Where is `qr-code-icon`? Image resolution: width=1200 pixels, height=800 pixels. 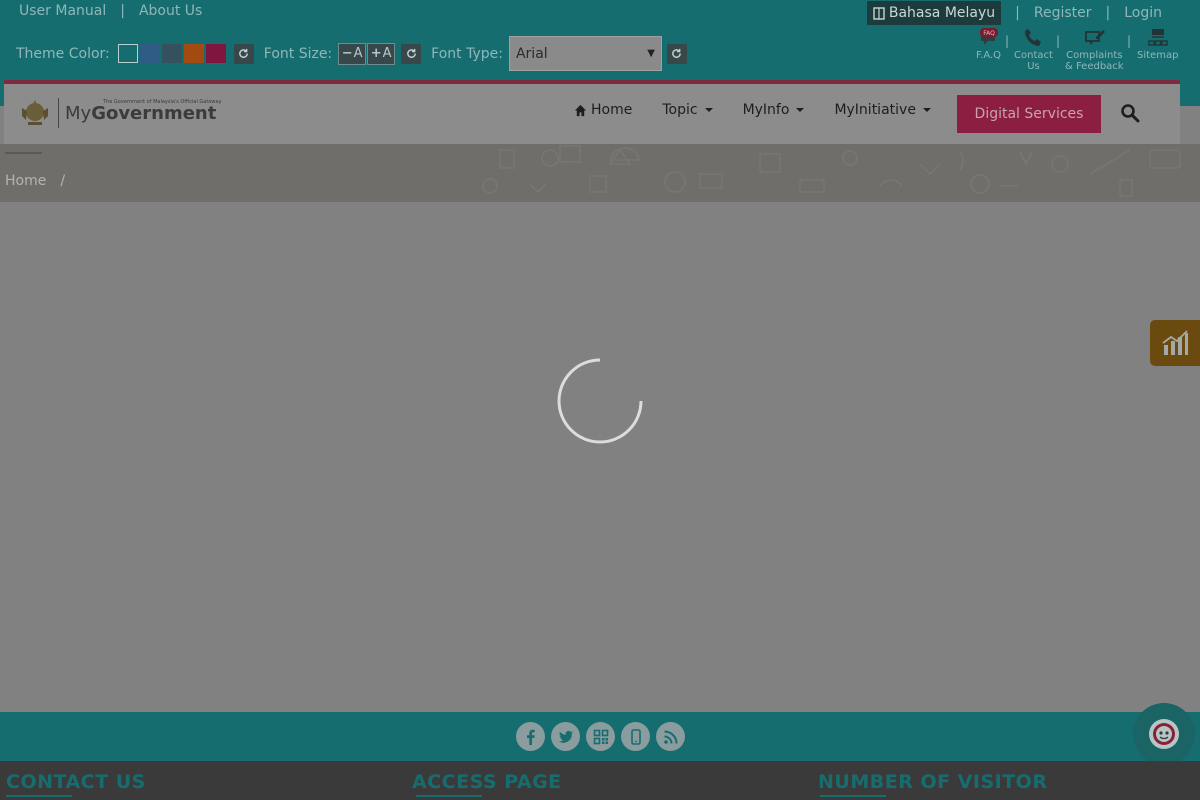
qr-code-icon is located at coordinates (600, 736).